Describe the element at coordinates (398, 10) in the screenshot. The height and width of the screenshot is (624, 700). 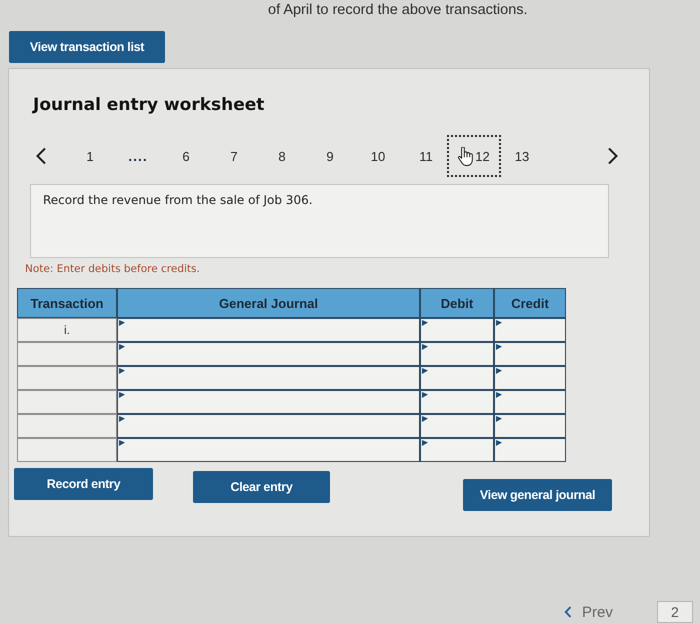
I see `instruction-text: of April to record the above transactions.` at that location.